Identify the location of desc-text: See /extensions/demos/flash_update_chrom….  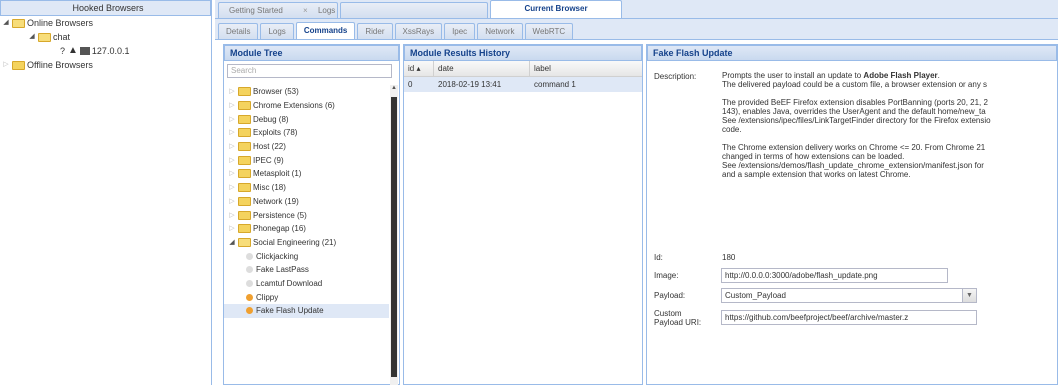
(853, 165).